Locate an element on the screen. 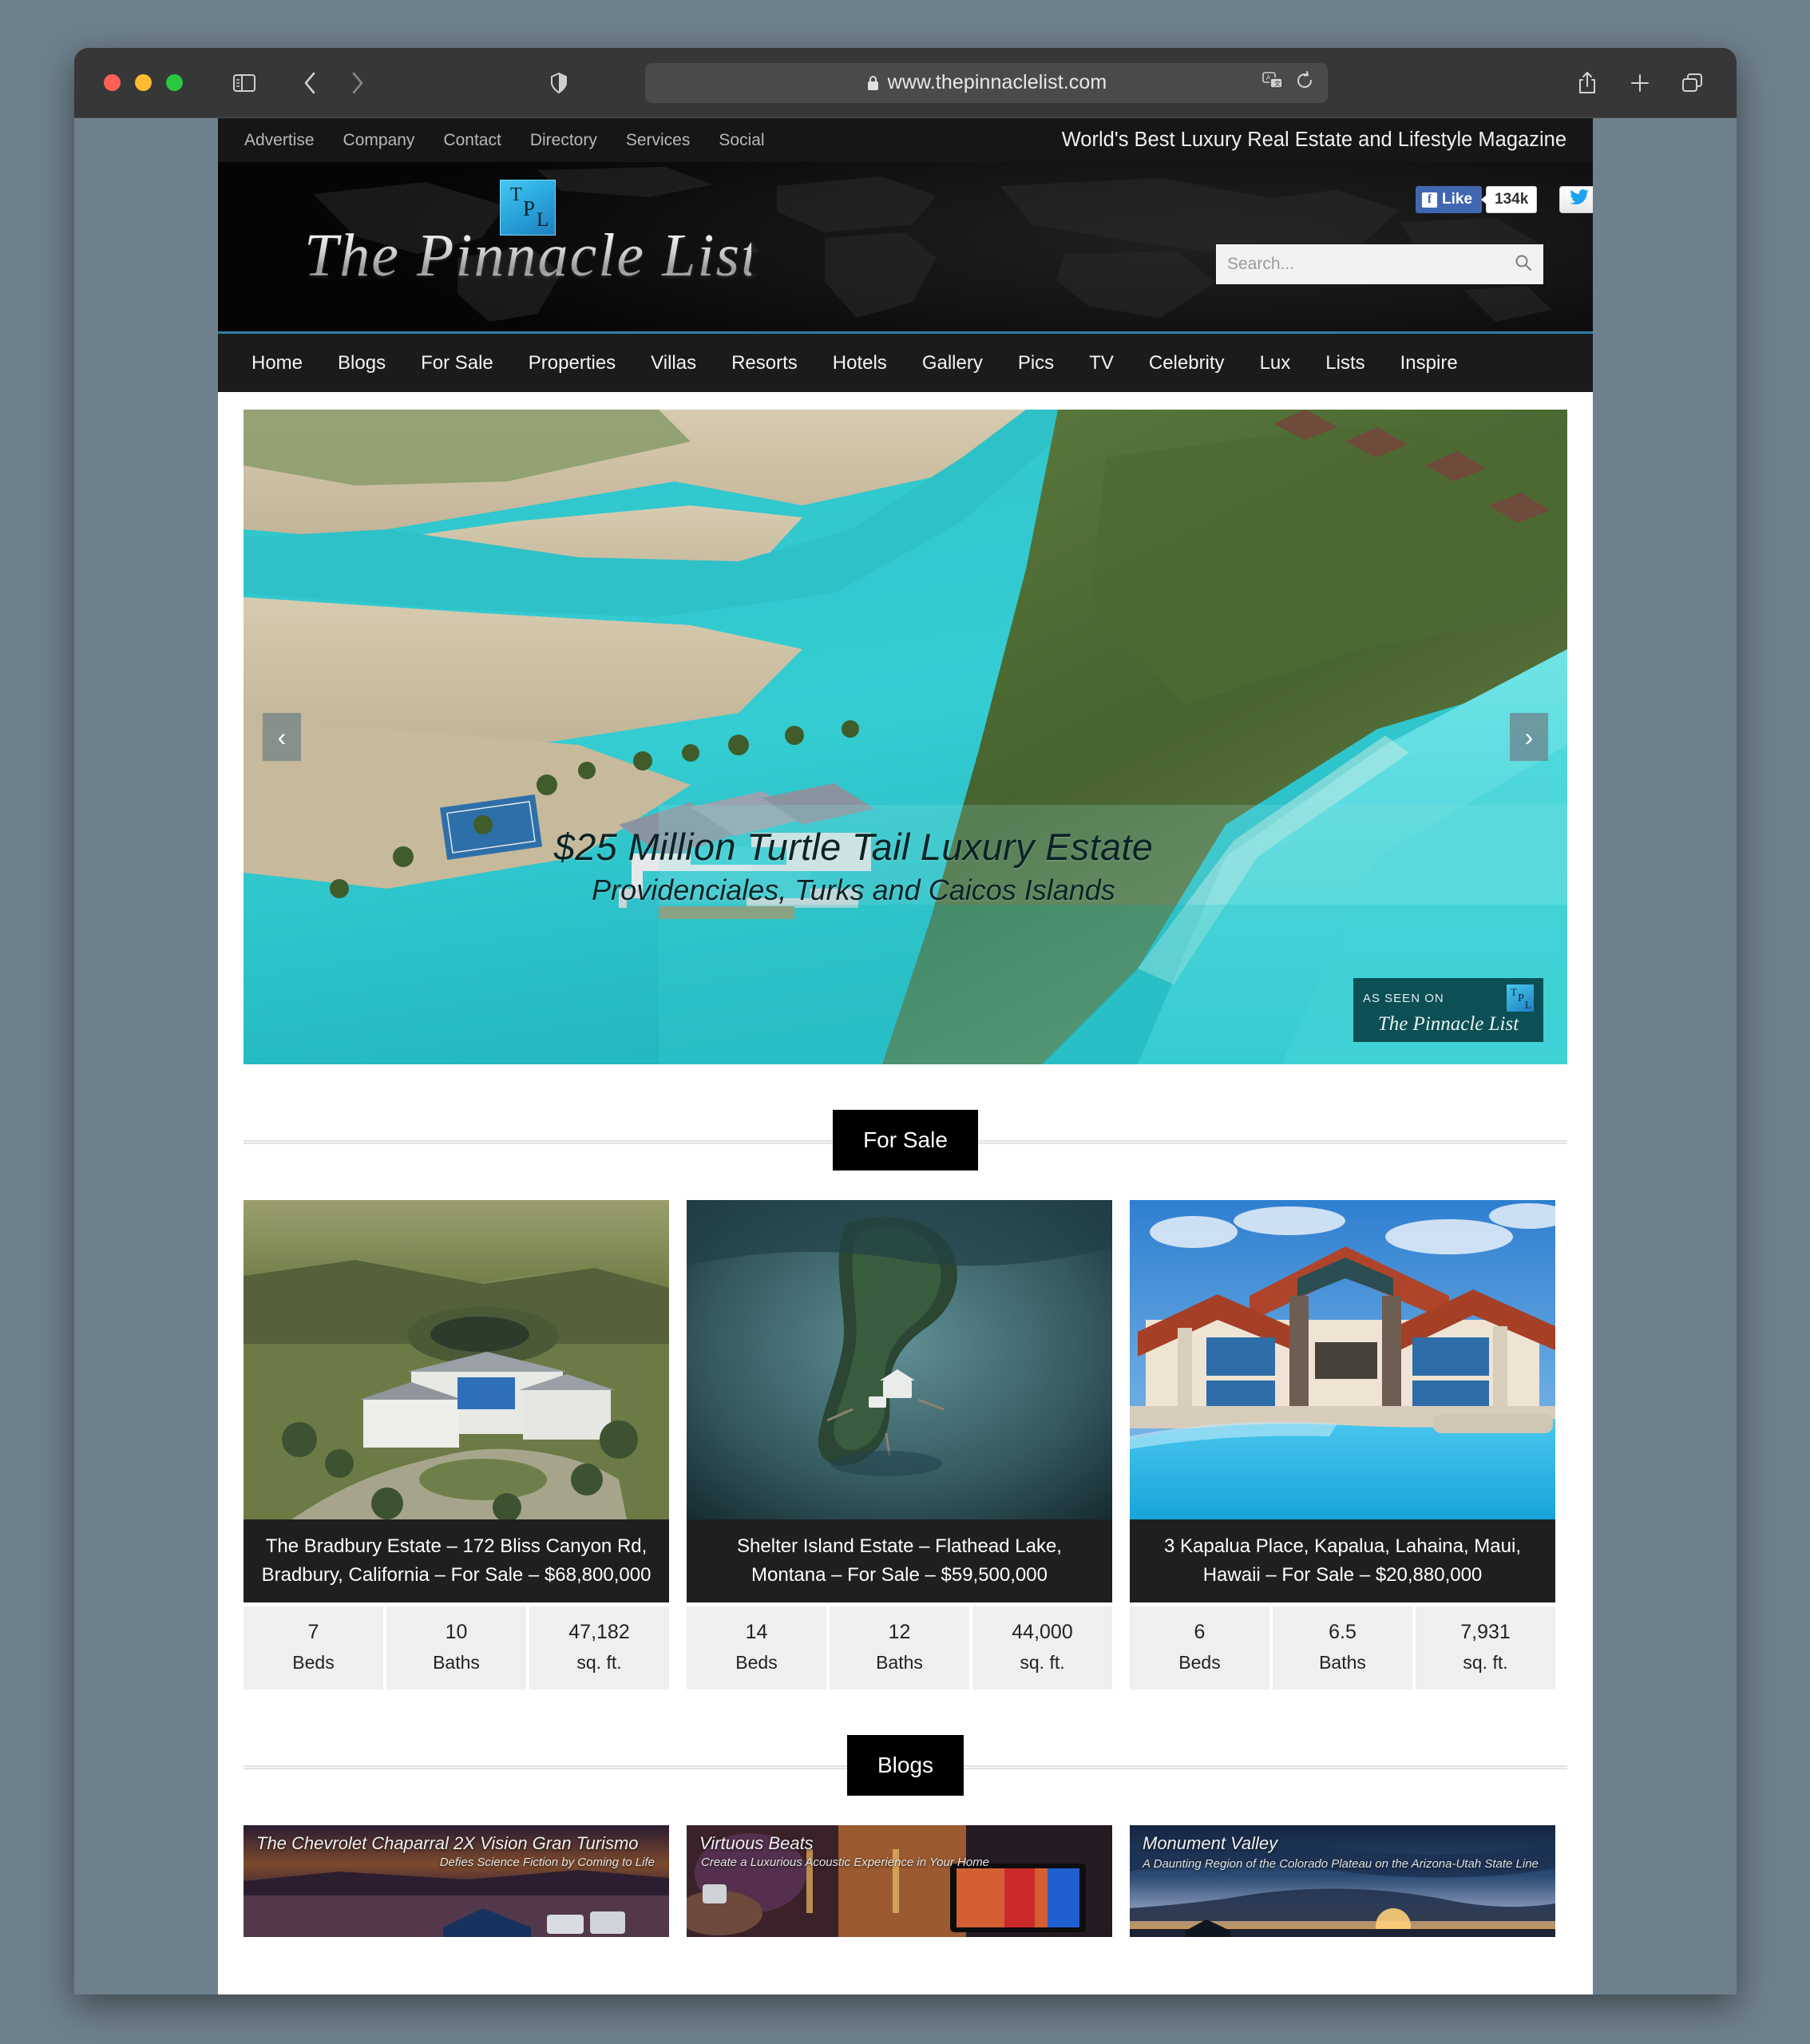  stat-baths: 6.5 Baths is located at coordinates (1343, 1647).